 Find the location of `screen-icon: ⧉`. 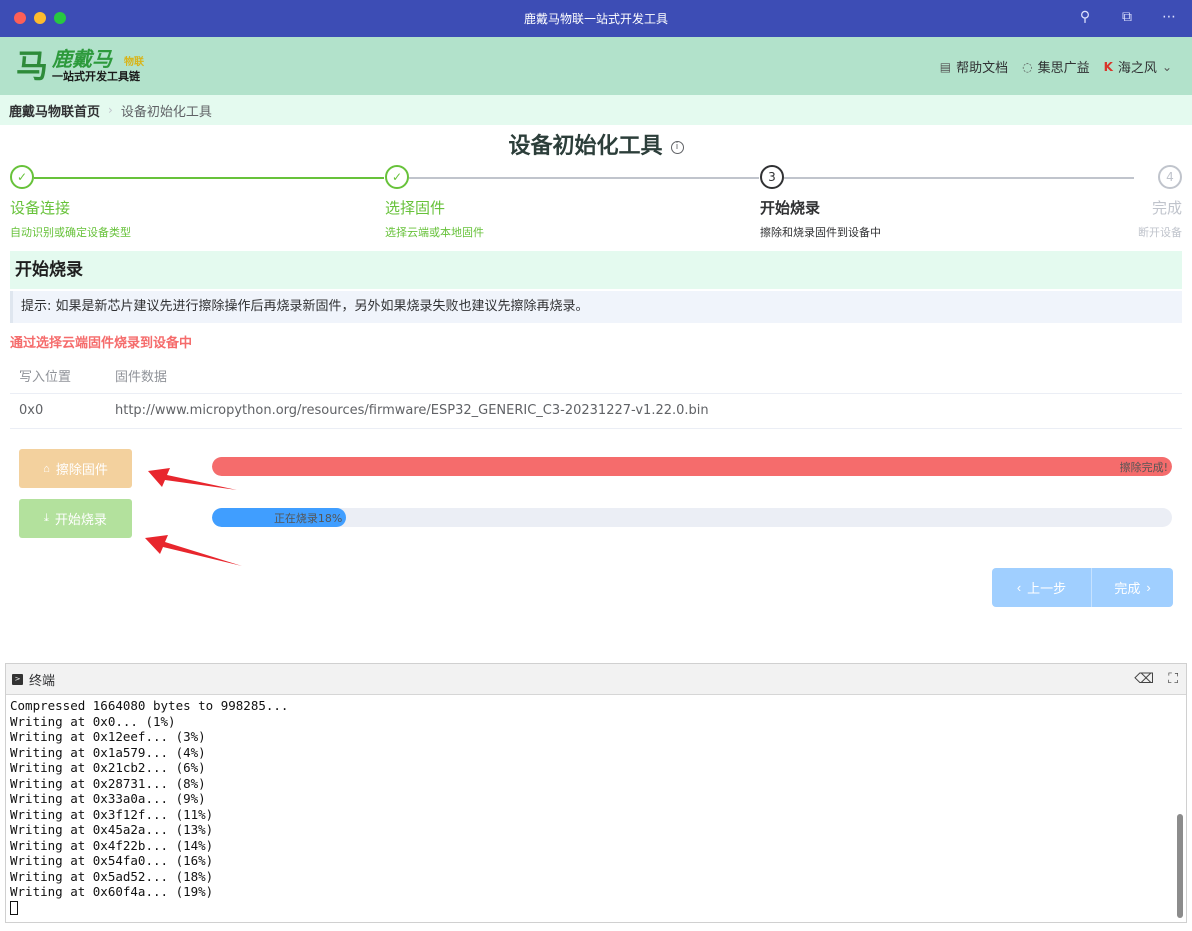

screen-icon: ⧉ is located at coordinates (1127, 17).